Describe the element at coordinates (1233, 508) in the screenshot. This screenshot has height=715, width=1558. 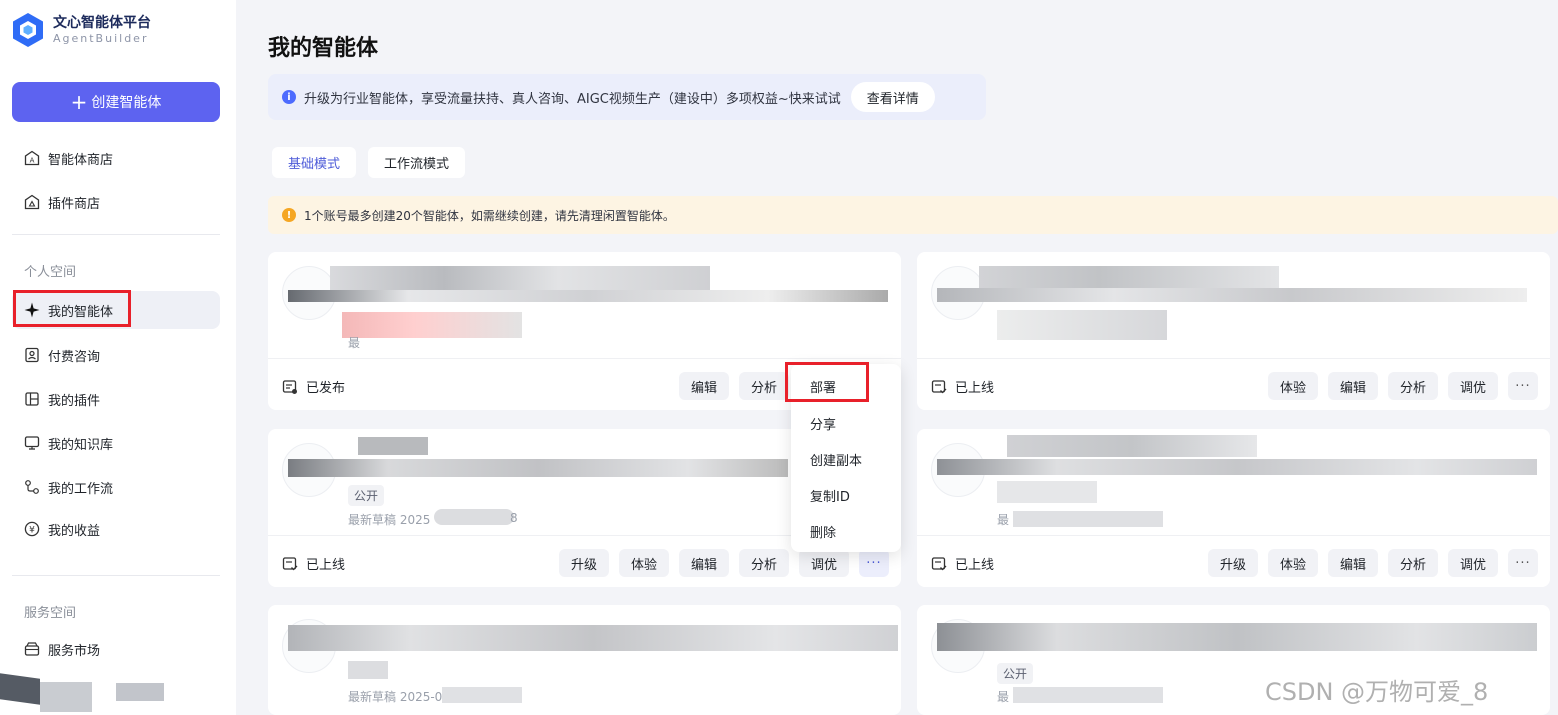
I see `agent-card: 最 已上线 升级 体验 编辑 分析 调优 ···` at that location.